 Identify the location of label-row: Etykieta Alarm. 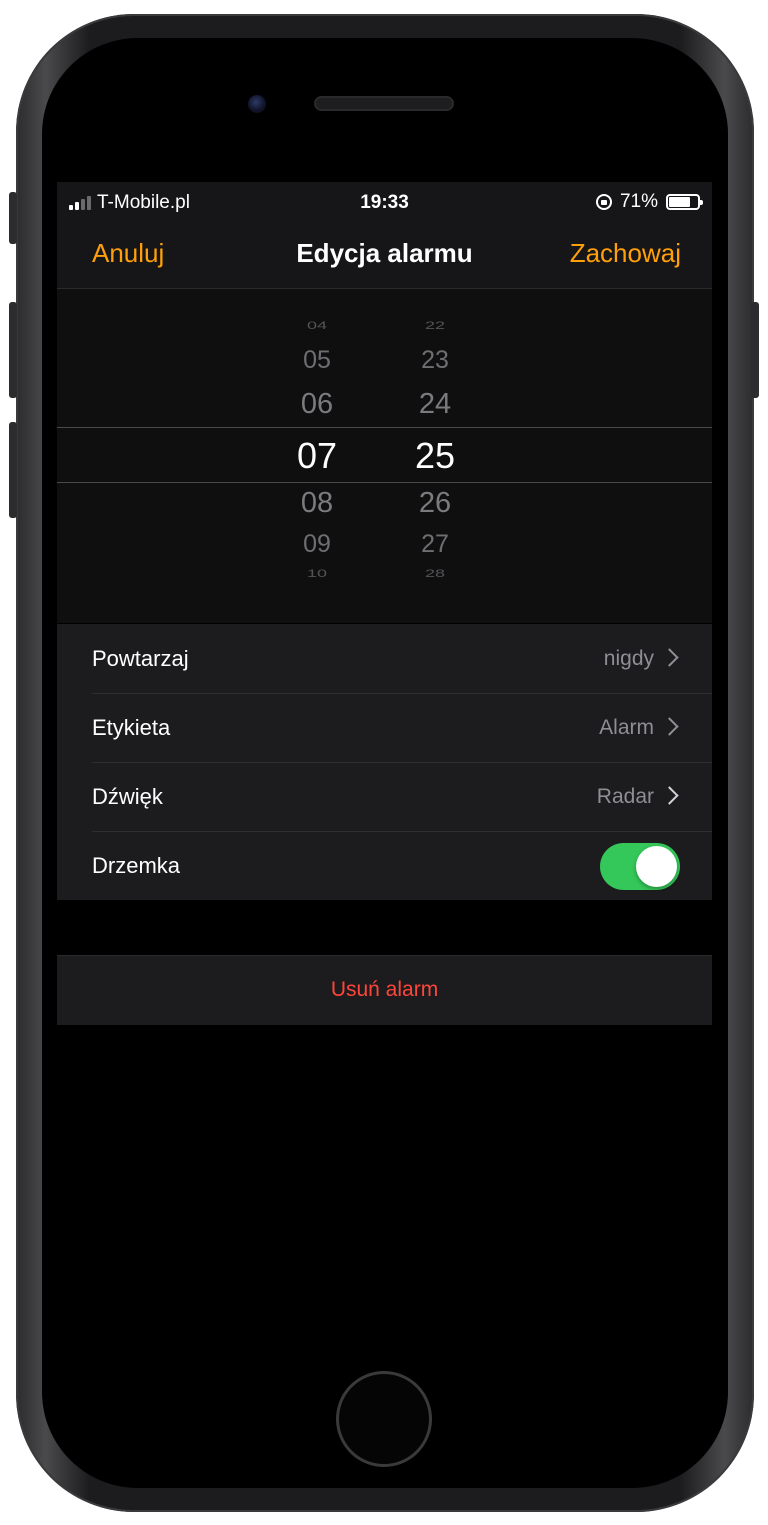
(384, 727).